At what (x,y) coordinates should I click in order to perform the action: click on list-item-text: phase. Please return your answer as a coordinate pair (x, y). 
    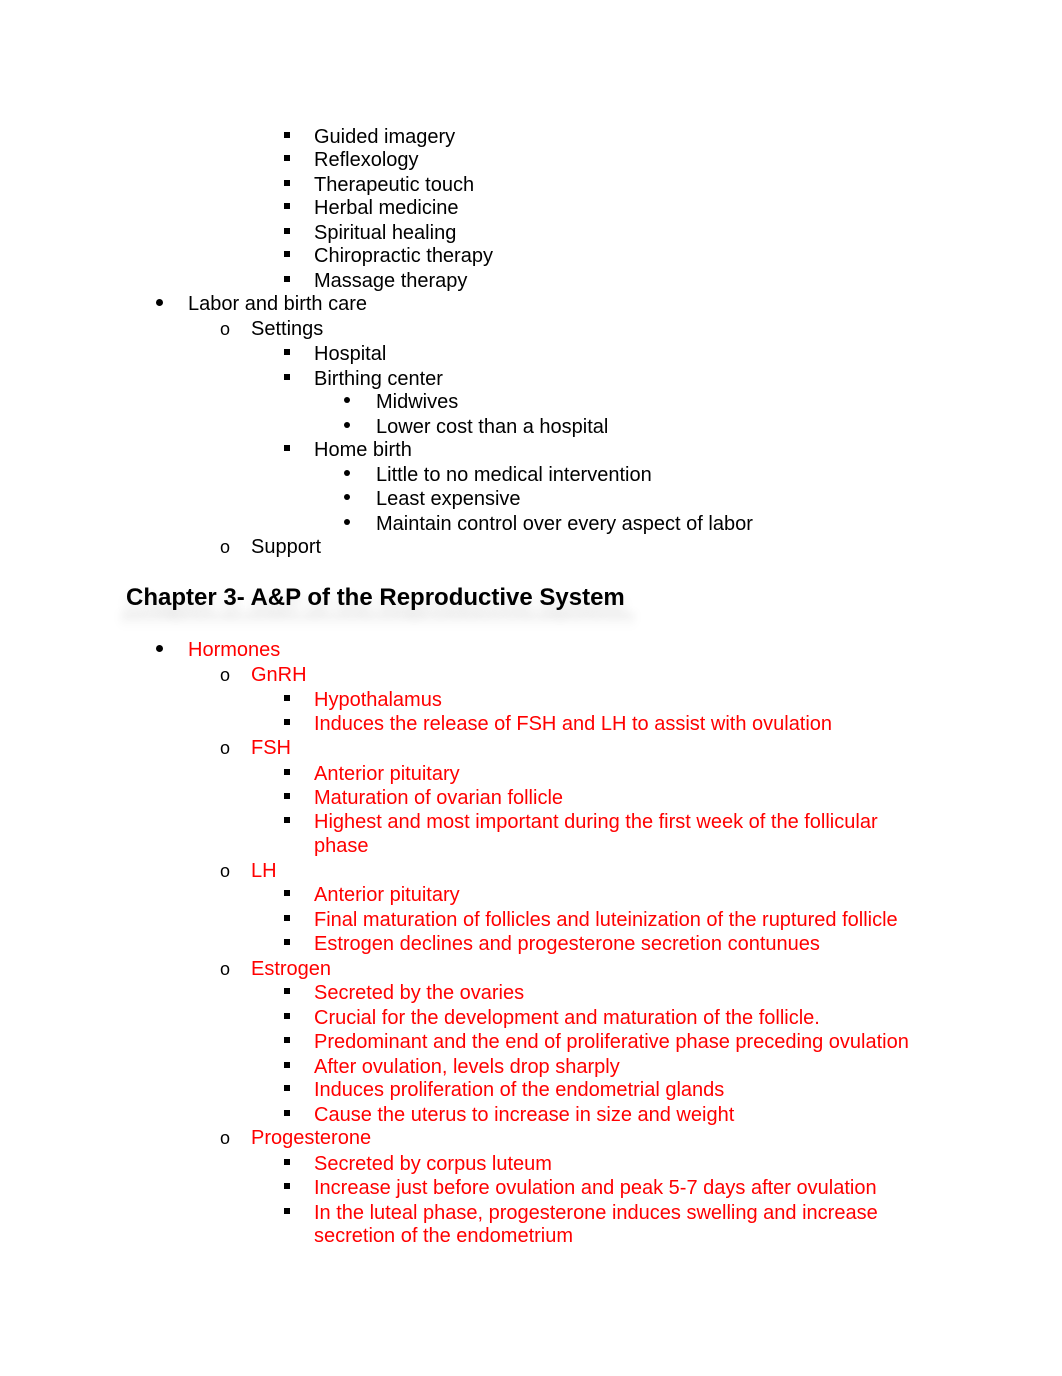
    Looking at the image, I should click on (341, 846).